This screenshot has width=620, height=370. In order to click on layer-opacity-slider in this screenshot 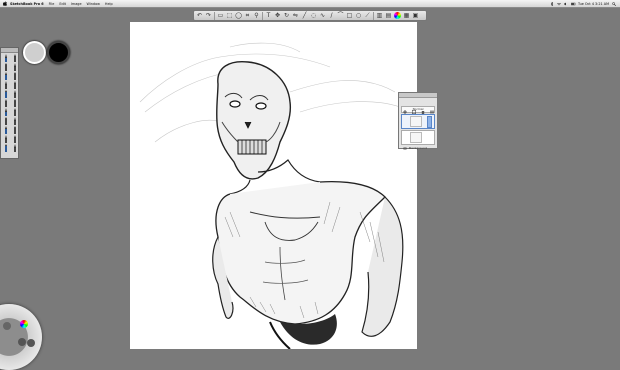, I will do `click(429, 122)`.